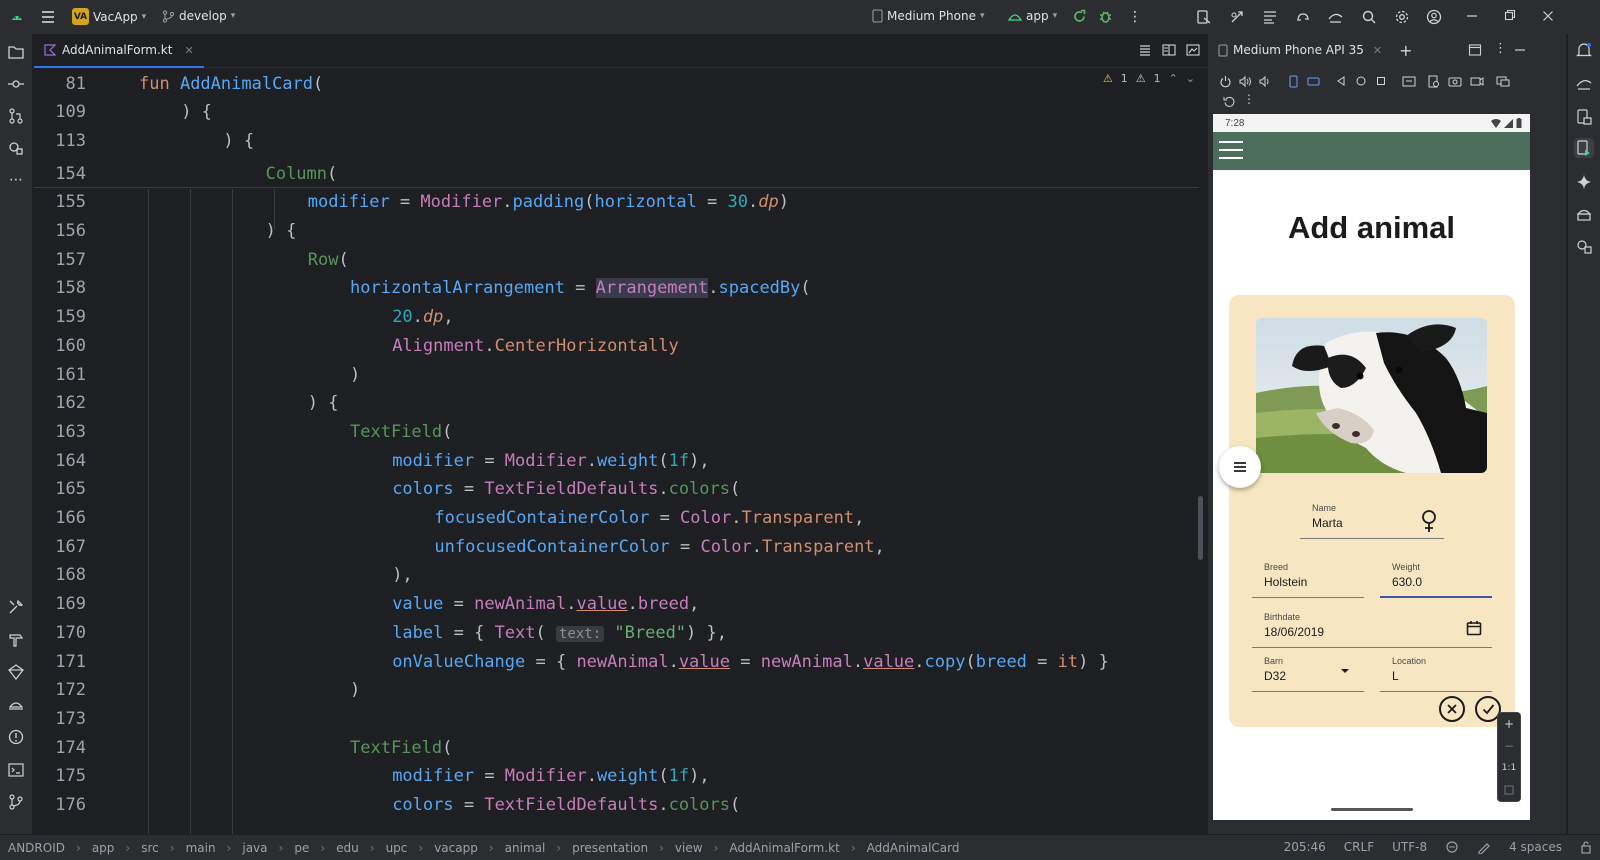 This screenshot has width=1600, height=860. Describe the element at coordinates (1270, 17) in the screenshot. I see `layout-inspector-icon` at that location.